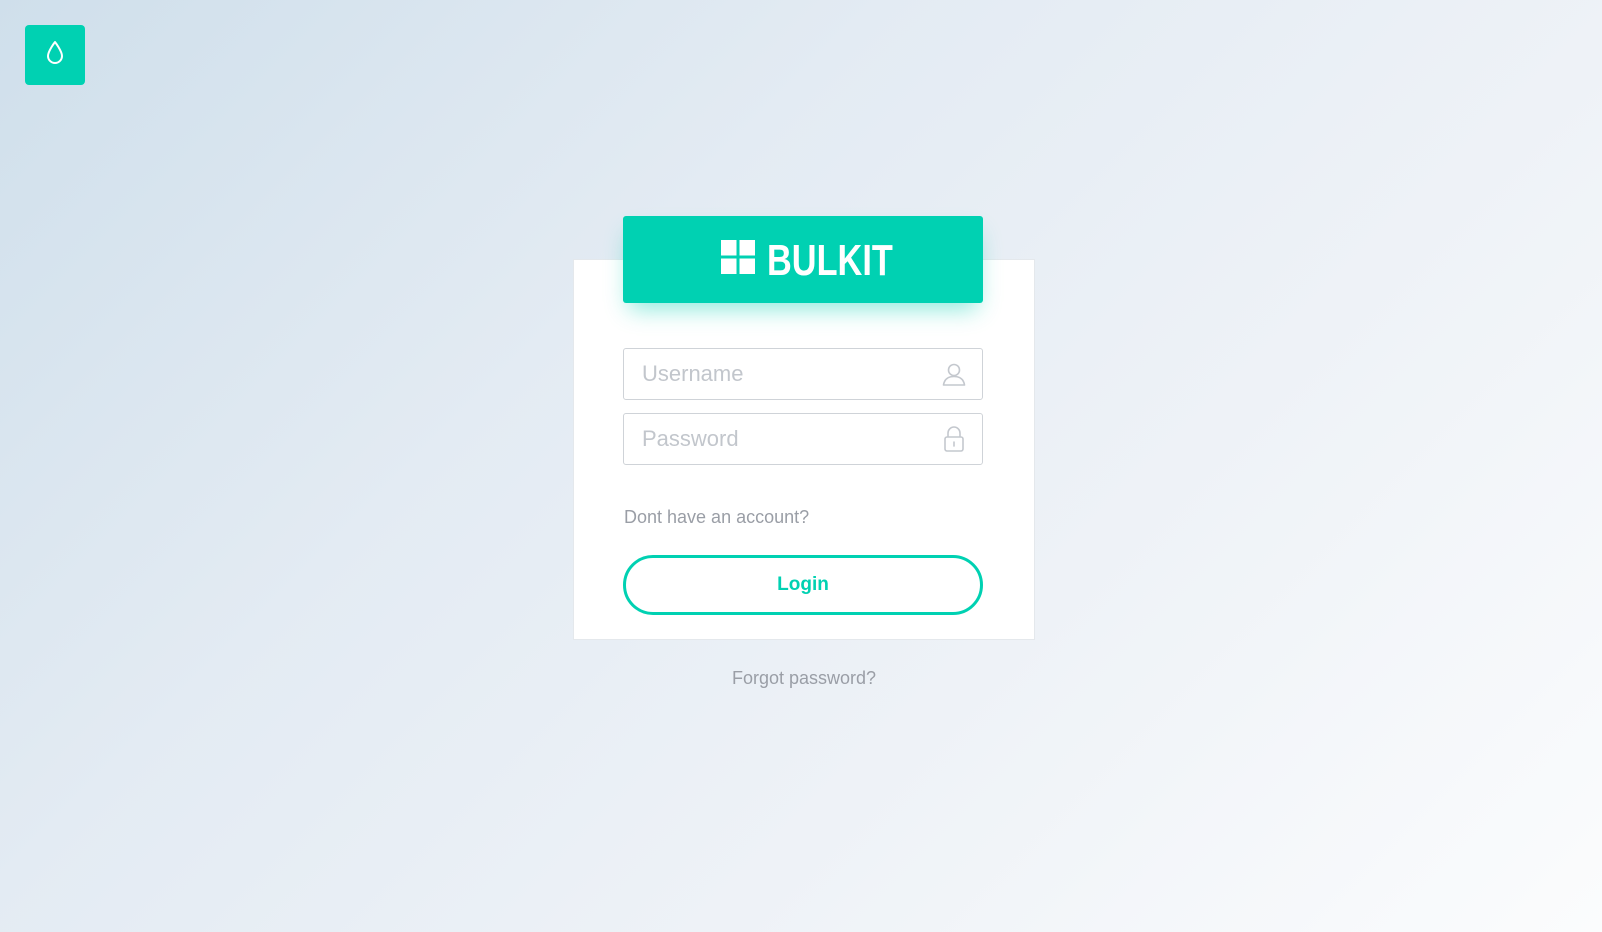 The image size is (1602, 932). Describe the element at coordinates (830, 260) in the screenshot. I see `brand-name: BULKIT` at that location.